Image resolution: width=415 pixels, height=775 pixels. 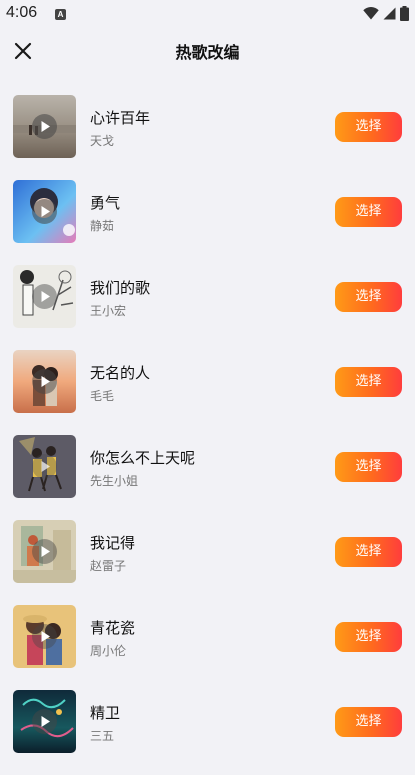 What do you see at coordinates (102, 736) in the screenshot?
I see `song-artist: 三五` at bounding box center [102, 736].